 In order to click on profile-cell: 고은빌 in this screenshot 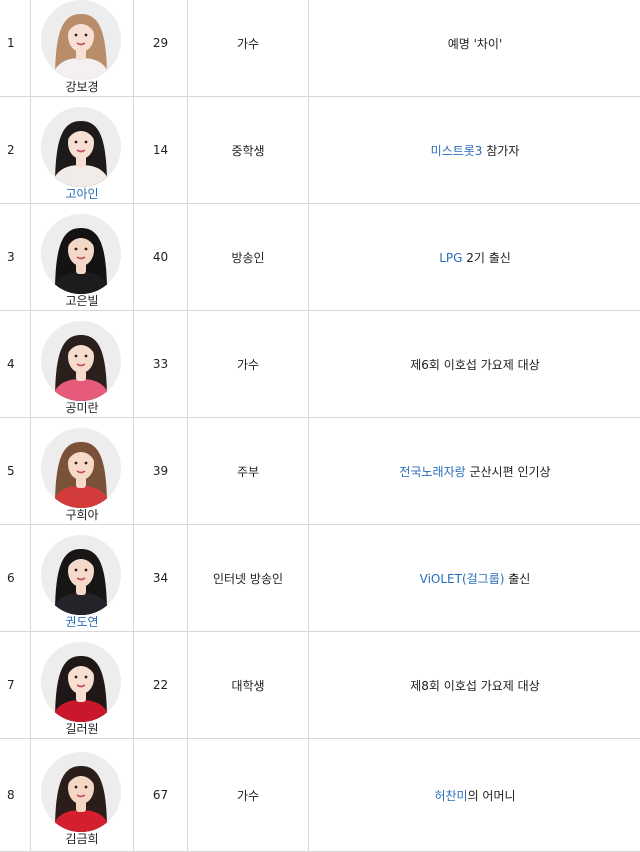, I will do `click(82, 257)`.